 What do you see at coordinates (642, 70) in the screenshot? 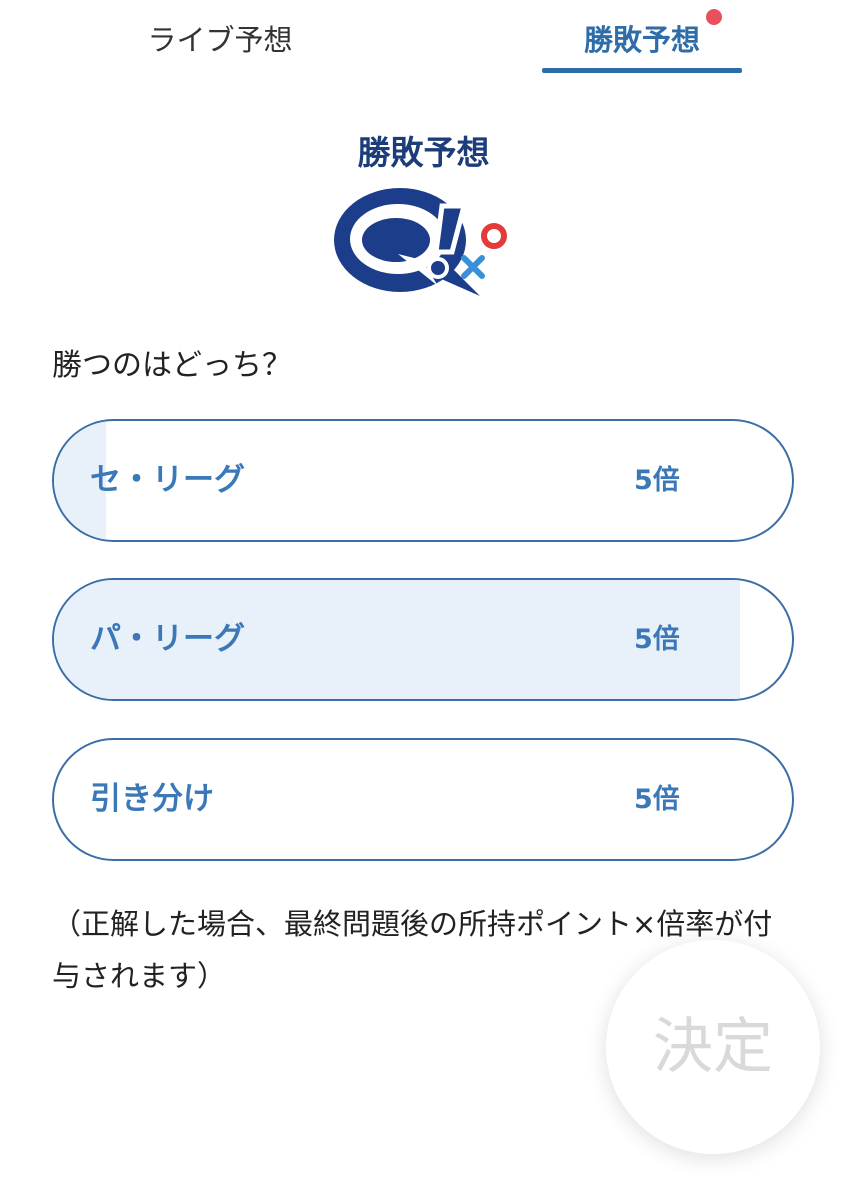
I see `active-tab-indicator` at bounding box center [642, 70].